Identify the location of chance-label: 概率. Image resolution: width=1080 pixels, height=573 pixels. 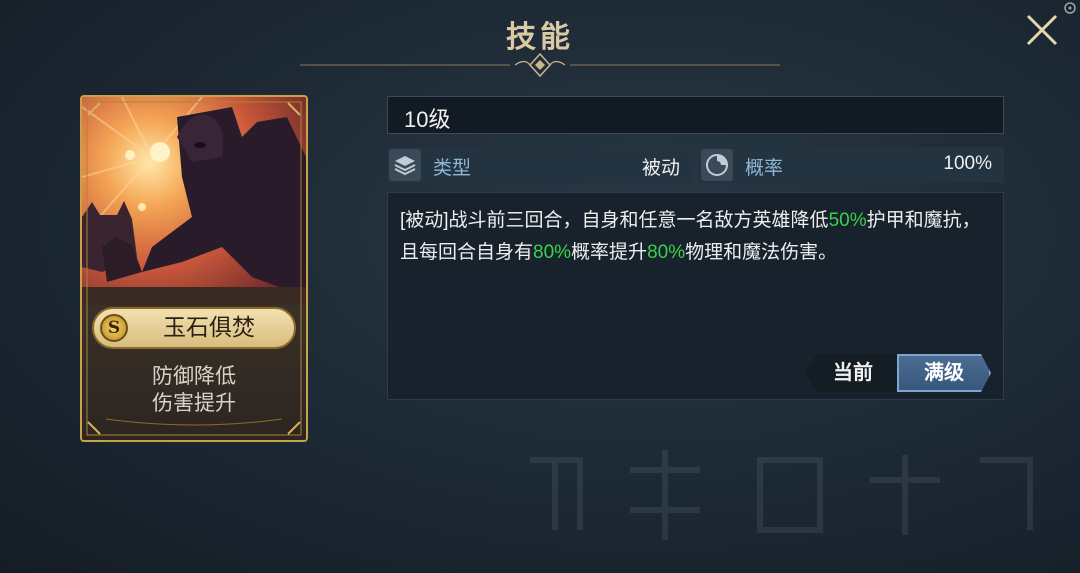
(764, 168).